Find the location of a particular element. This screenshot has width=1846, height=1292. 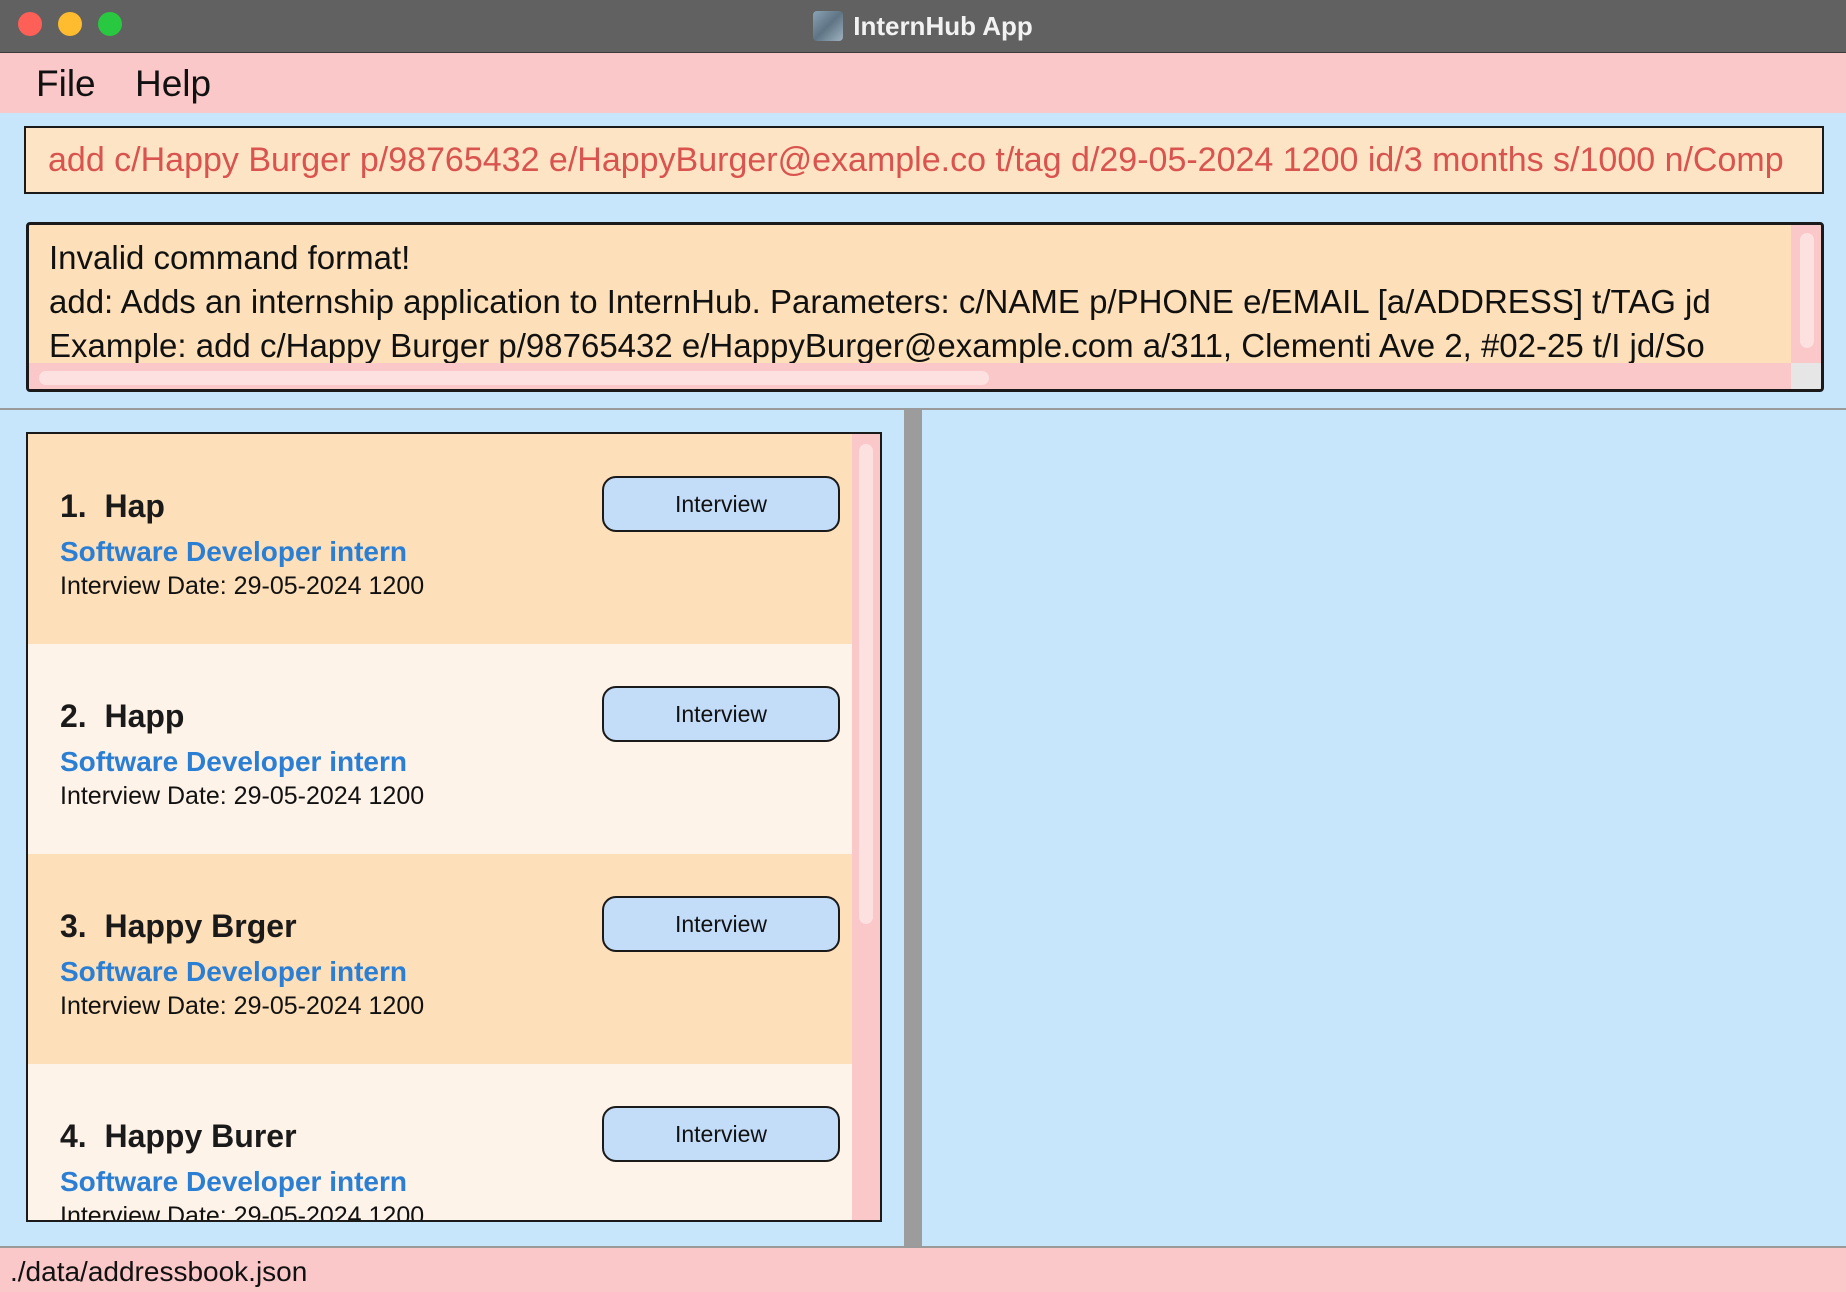

card-title: 4. Happy Burer is located at coordinates (178, 1136).